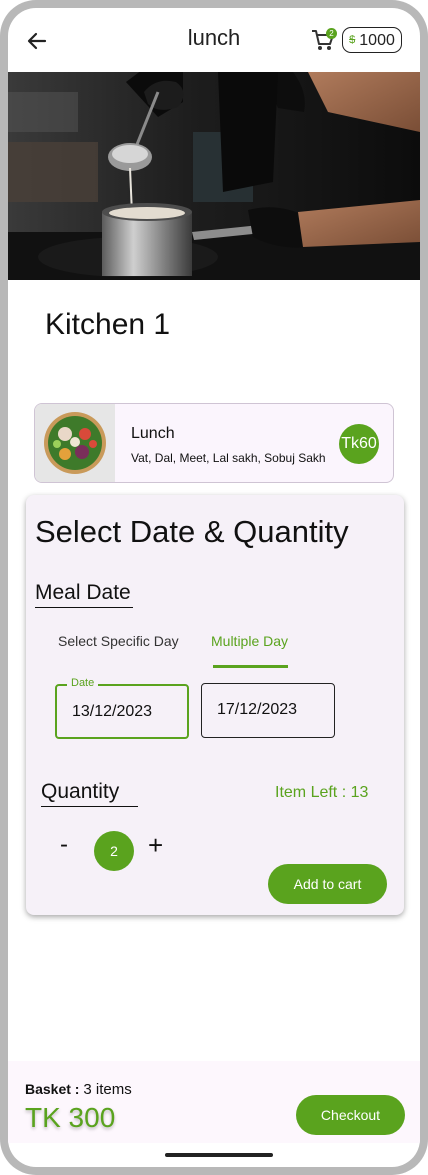 Image resolution: width=428 pixels, height=1175 pixels. I want to click on date-field-label: Date, so click(83, 683).